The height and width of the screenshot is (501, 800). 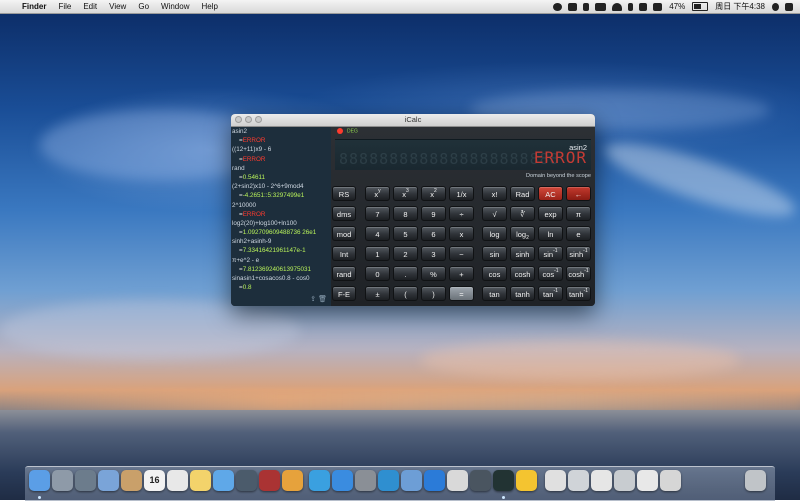 What do you see at coordinates (248, 119) in the screenshot?
I see `minimize-button` at bounding box center [248, 119].